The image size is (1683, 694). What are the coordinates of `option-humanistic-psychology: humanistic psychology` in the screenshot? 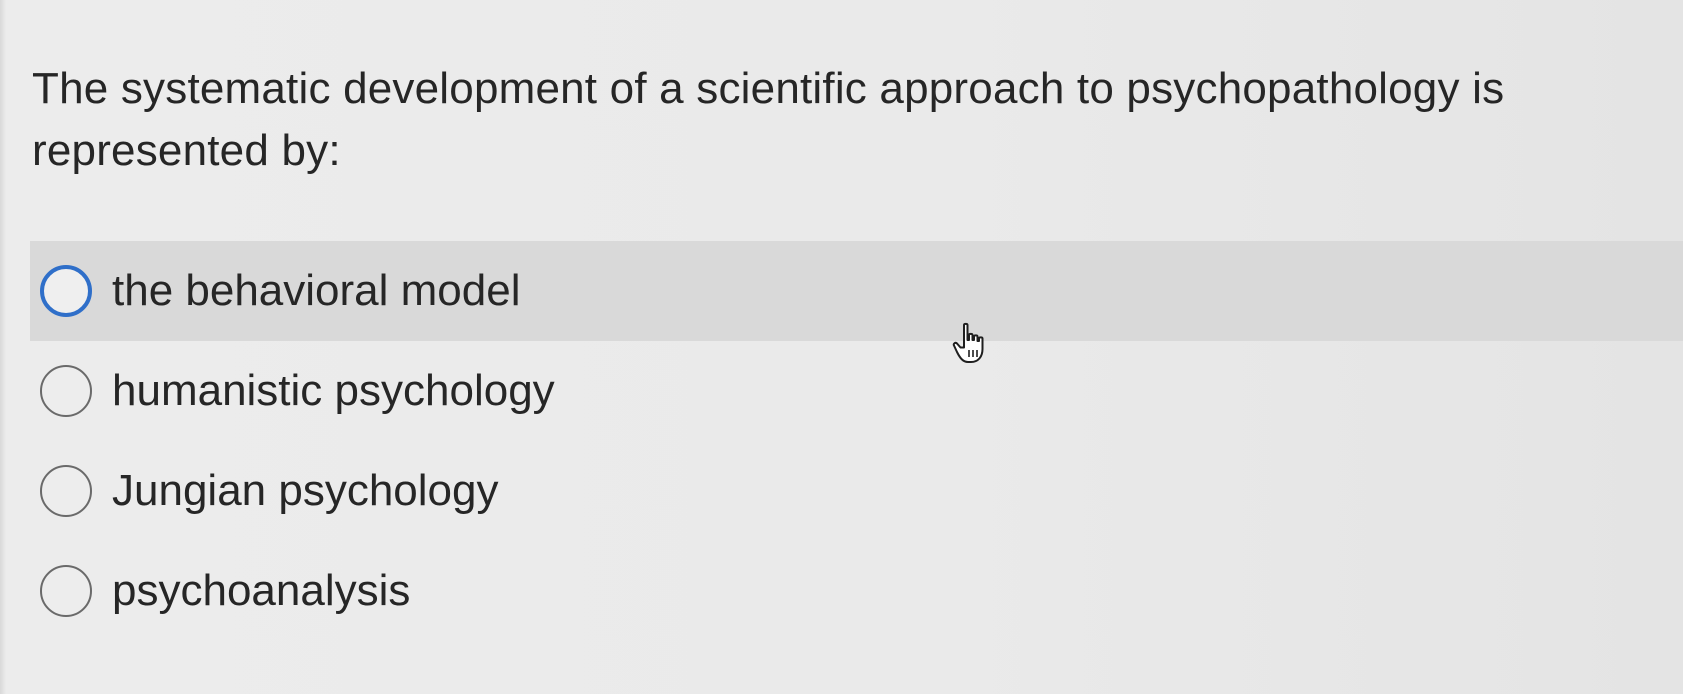 It's located at (856, 391).